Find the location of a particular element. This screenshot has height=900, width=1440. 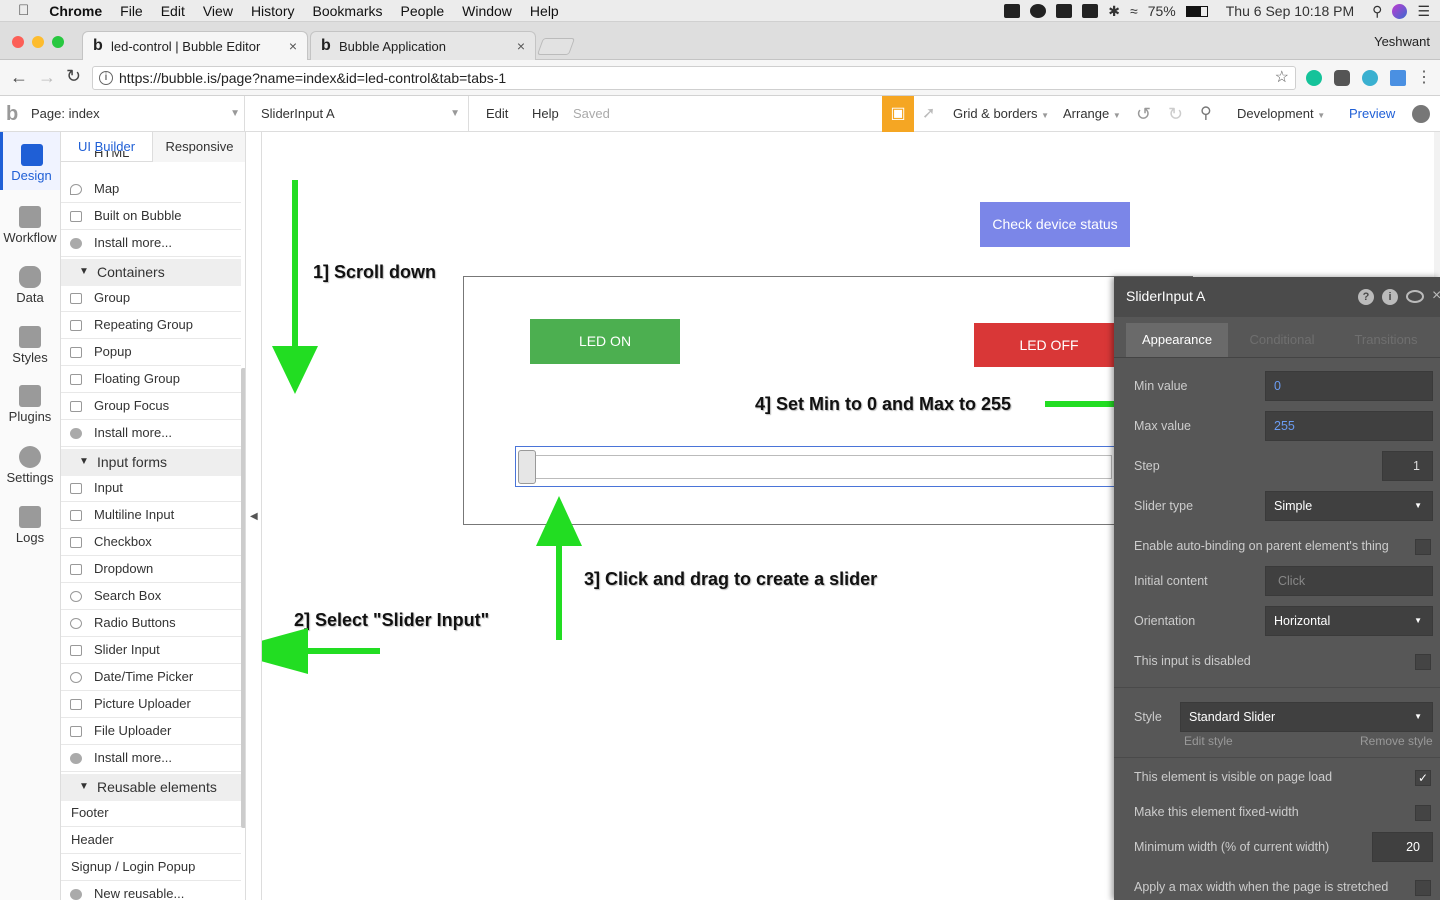

profile-name: Yeshwant is located at coordinates (1402, 41).